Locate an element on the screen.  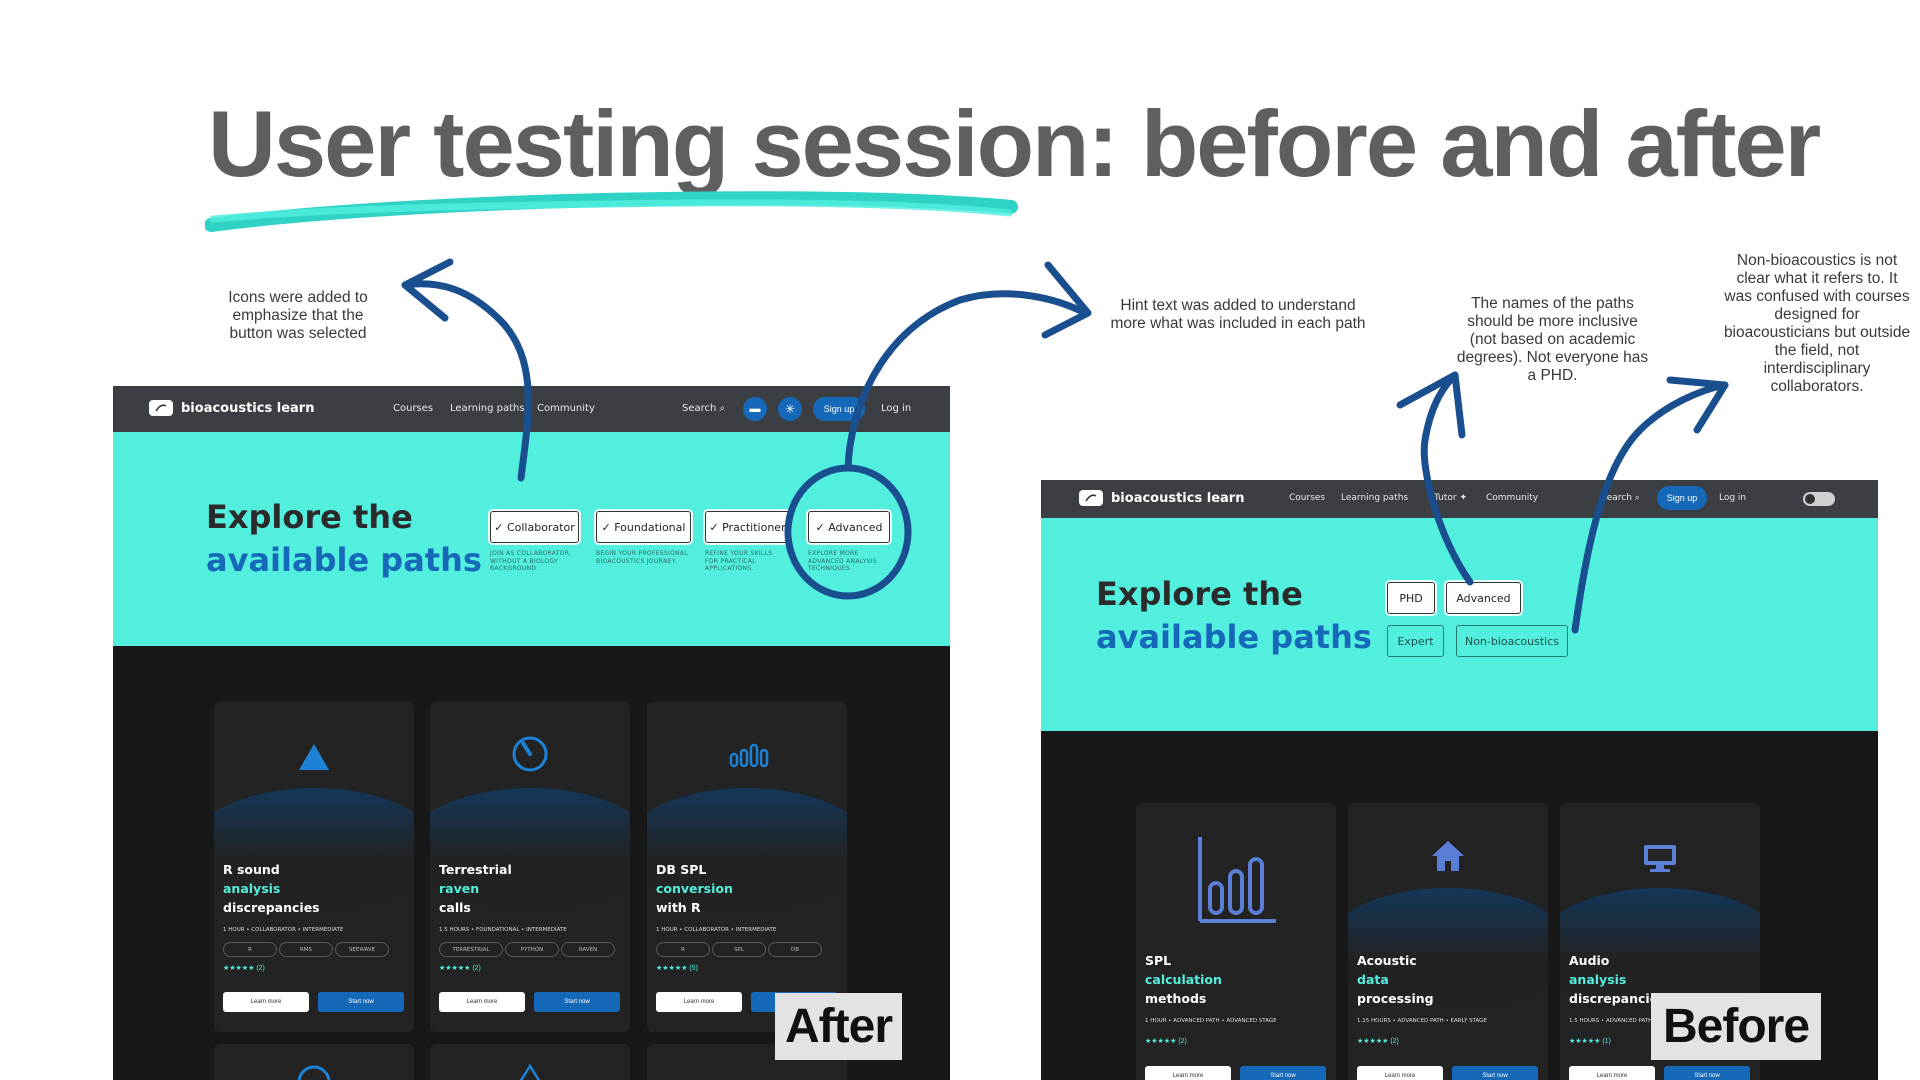
after-nav-login: Log in is located at coordinates (896, 408).